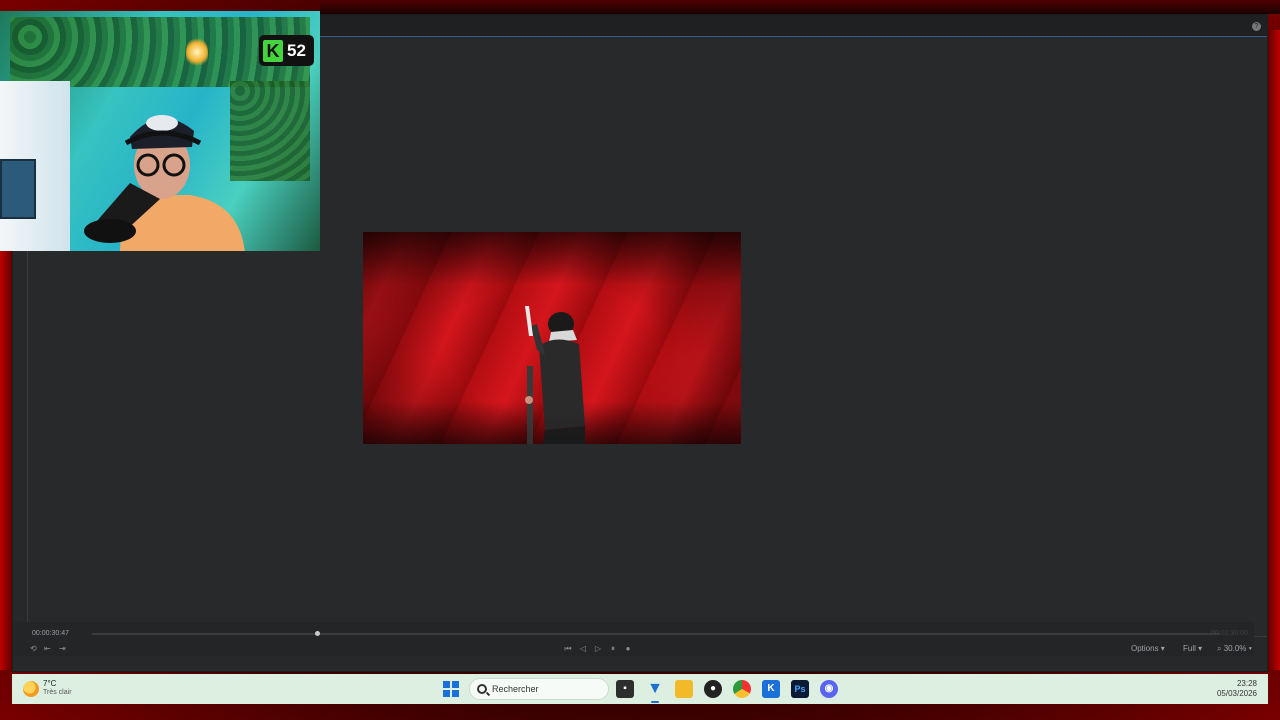  I want to click on step-forward-button: ▷, so click(598, 648).